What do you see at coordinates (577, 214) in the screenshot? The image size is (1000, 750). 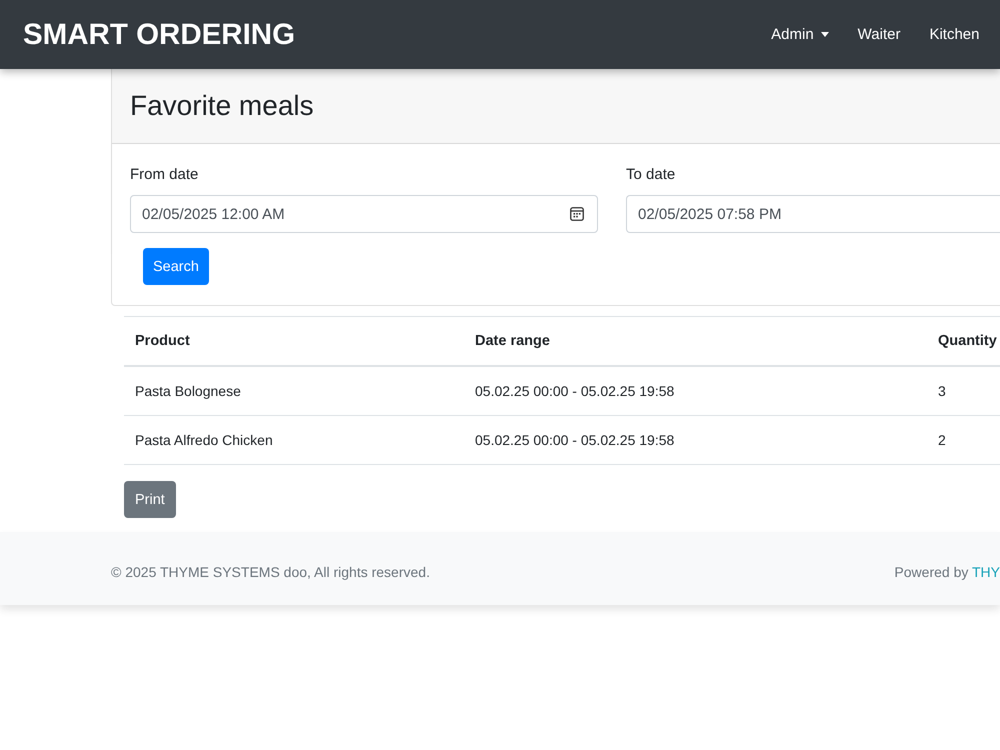 I see `calendar-icon` at bounding box center [577, 214].